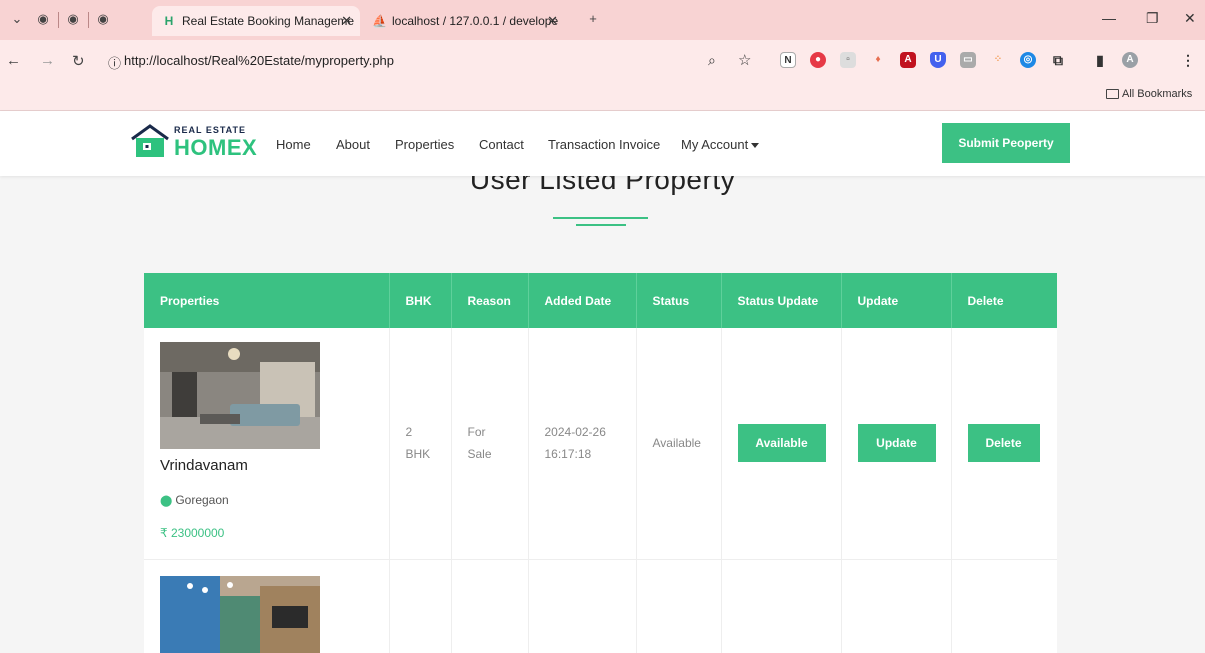 The width and height of the screenshot is (1205, 653). I want to click on property-cell, so click(267, 606).